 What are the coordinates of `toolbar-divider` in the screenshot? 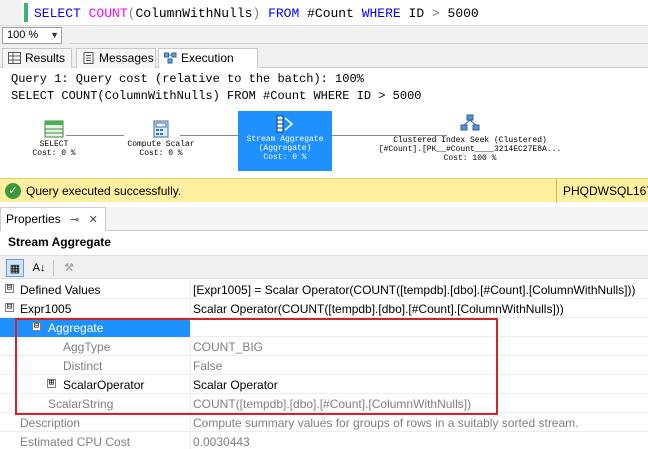 It's located at (53, 268).